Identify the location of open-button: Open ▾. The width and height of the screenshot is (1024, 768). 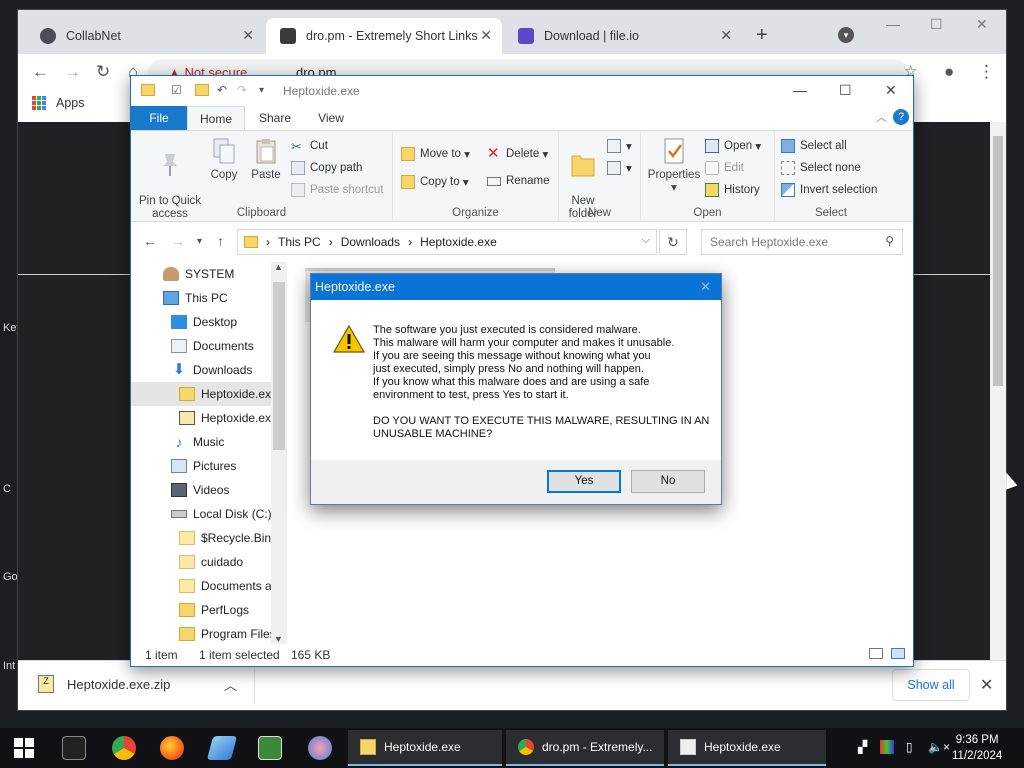
(733, 146).